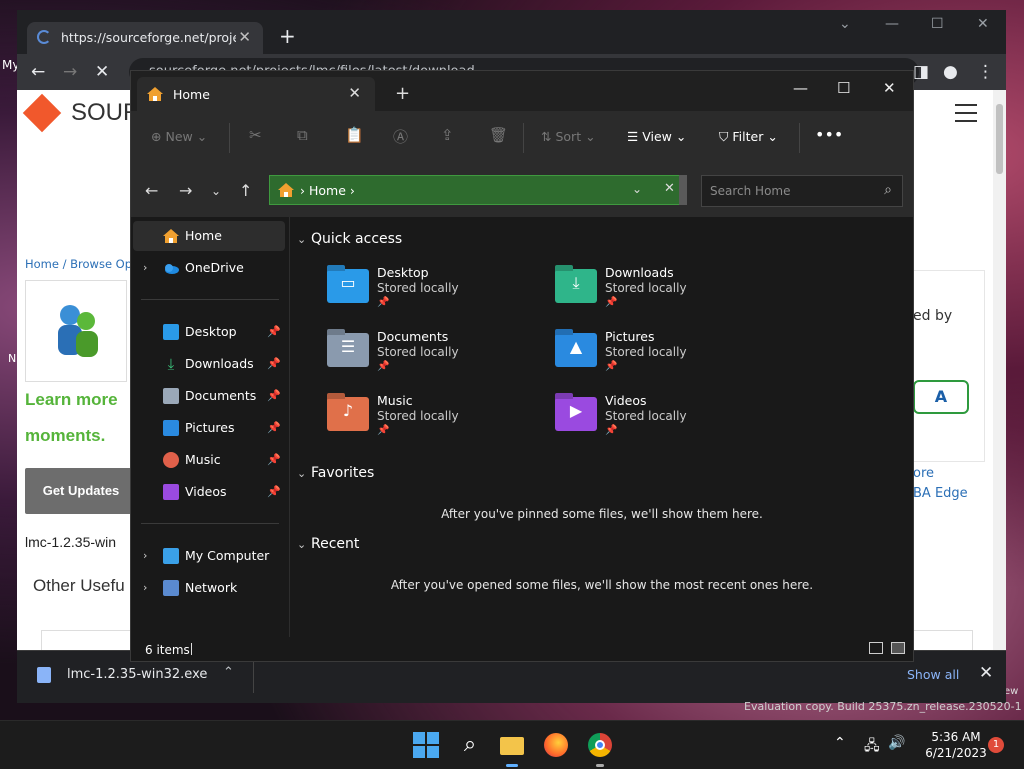 Image resolution: width=1024 pixels, height=769 pixels. What do you see at coordinates (245, 190) in the screenshot?
I see `up-icon: ↑` at bounding box center [245, 190].